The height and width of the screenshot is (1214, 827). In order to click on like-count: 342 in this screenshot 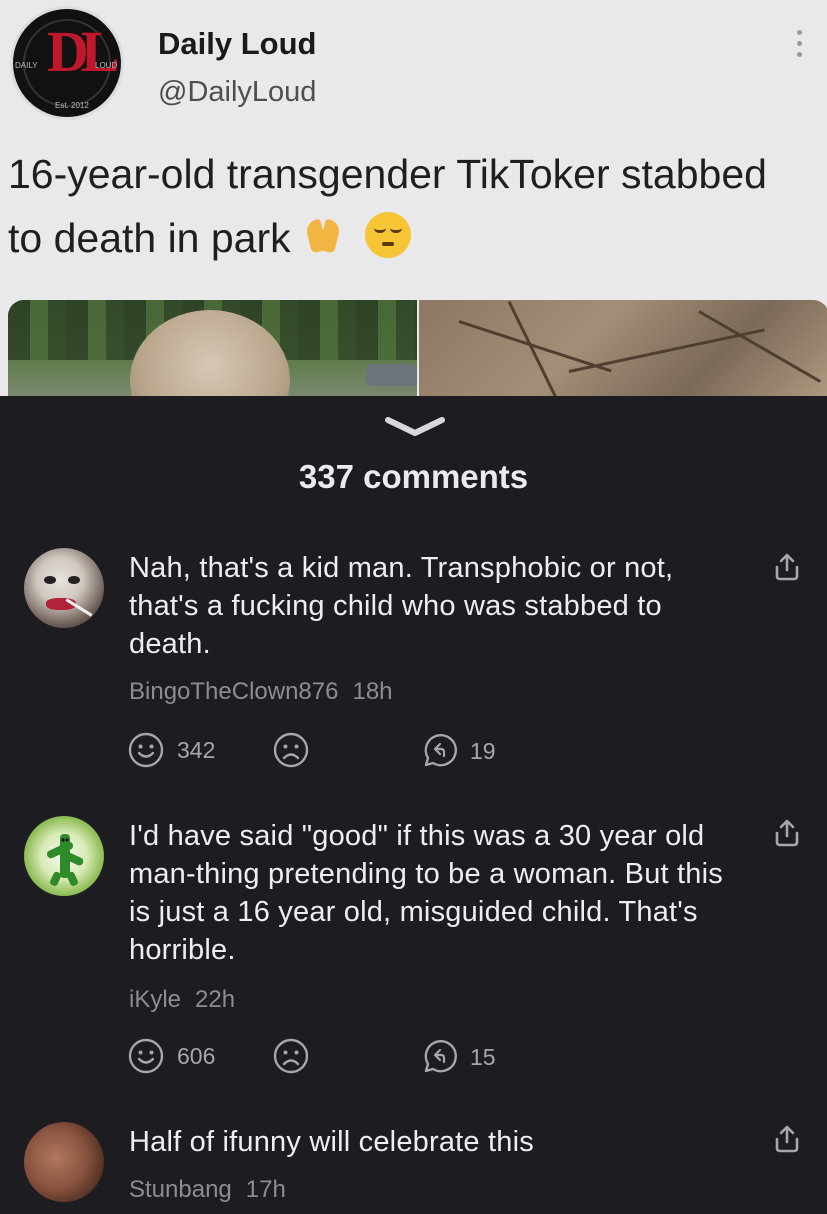, I will do `click(196, 749)`.